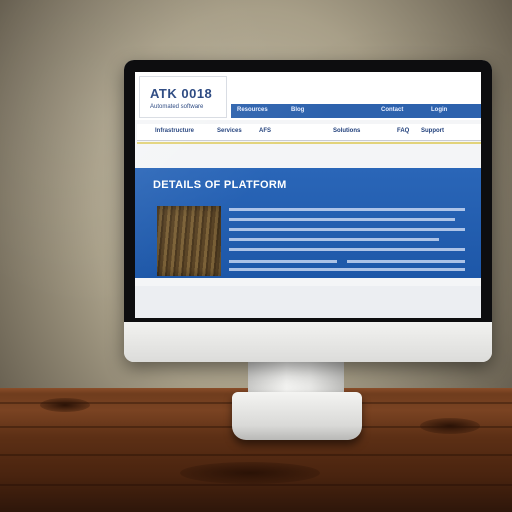 The height and width of the screenshot is (512, 512). What do you see at coordinates (309, 143) in the screenshot?
I see `accent-line` at bounding box center [309, 143].